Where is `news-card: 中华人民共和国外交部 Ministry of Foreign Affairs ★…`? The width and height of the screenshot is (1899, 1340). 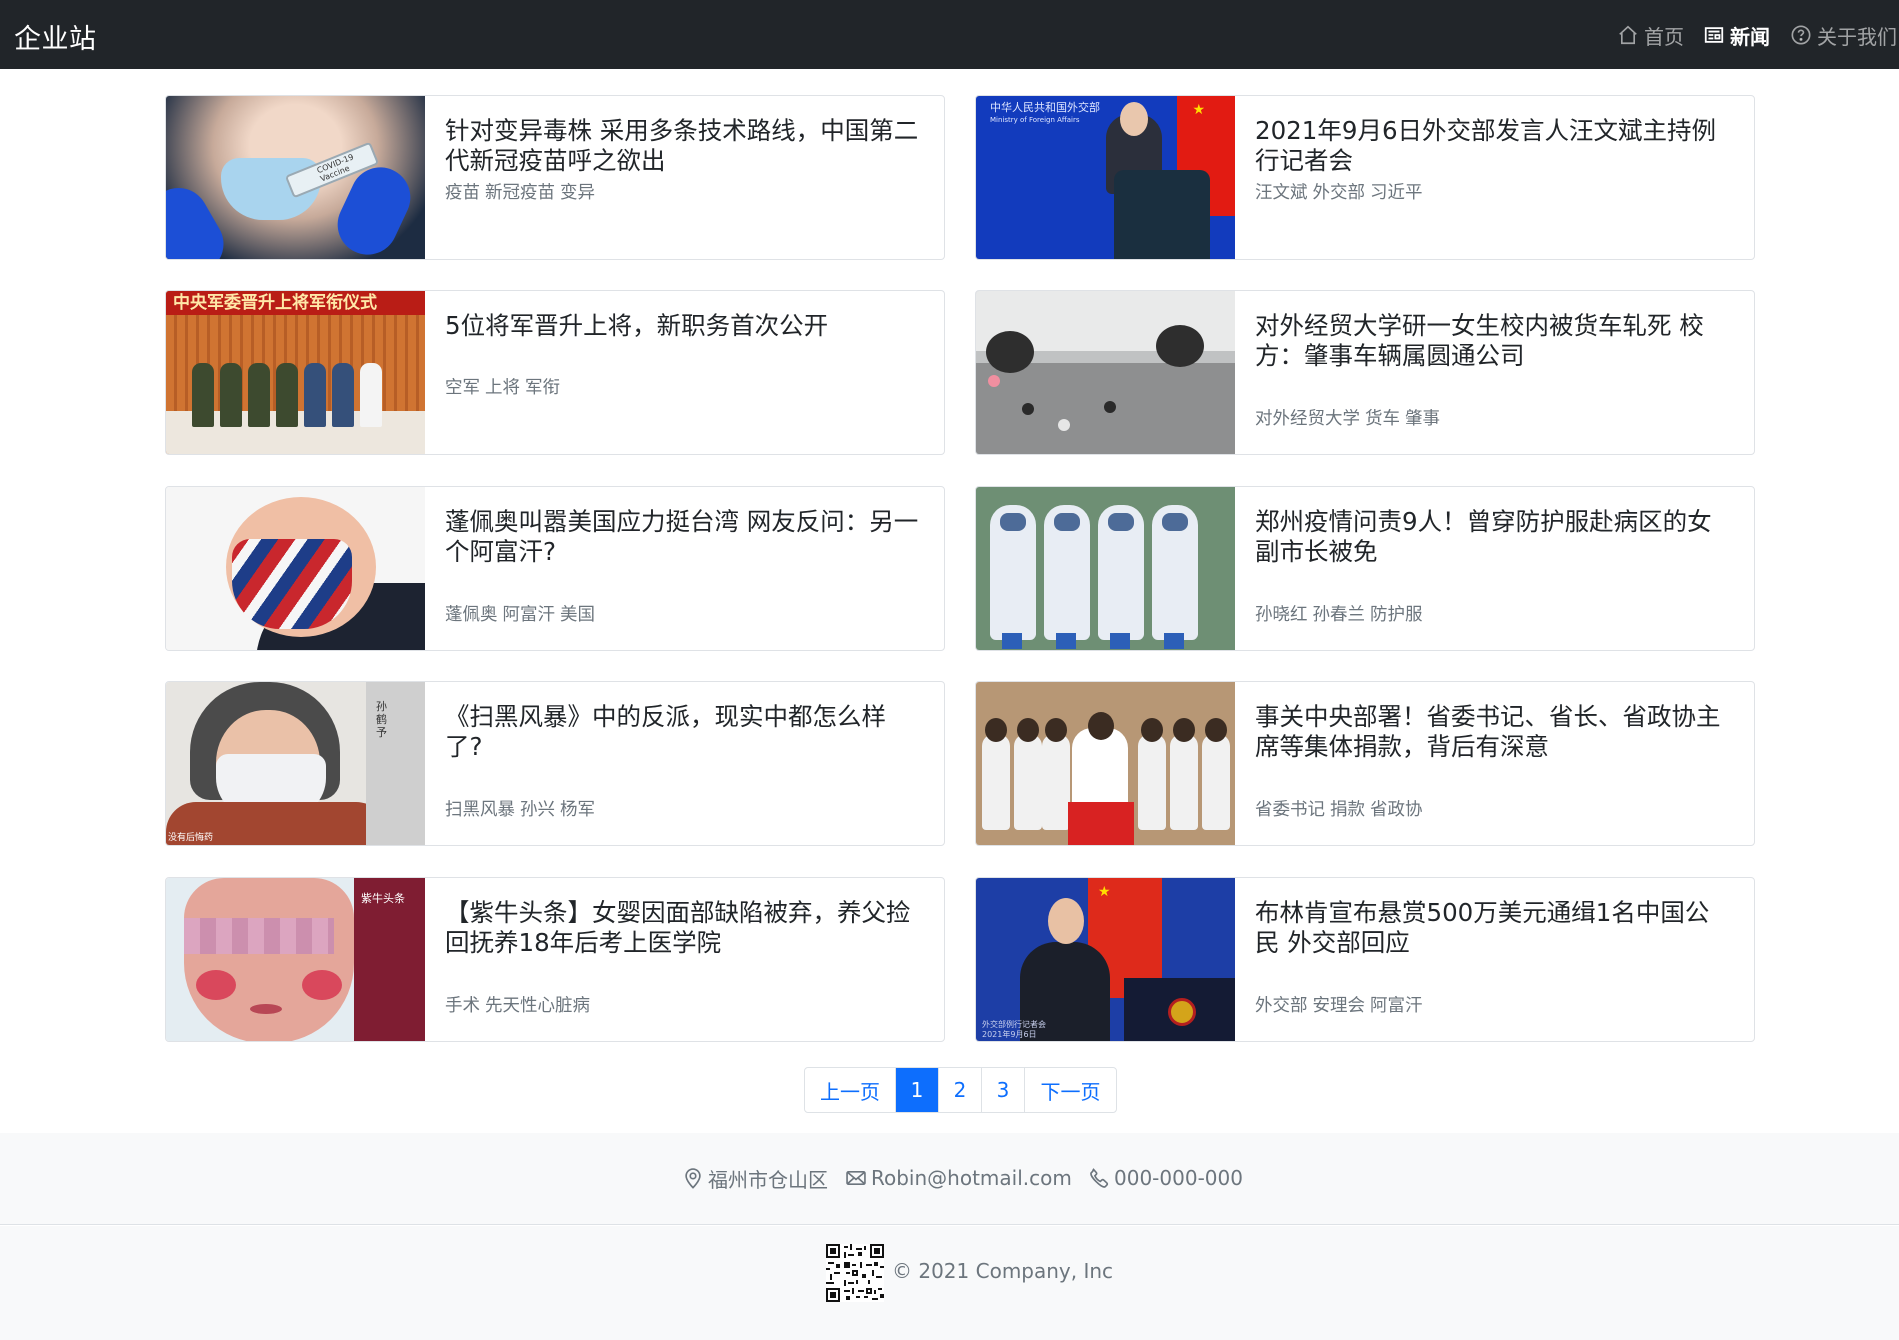 news-card: 中华人民共和国外交部 Ministry of Foreign Affairs ★… is located at coordinates (1365, 177).